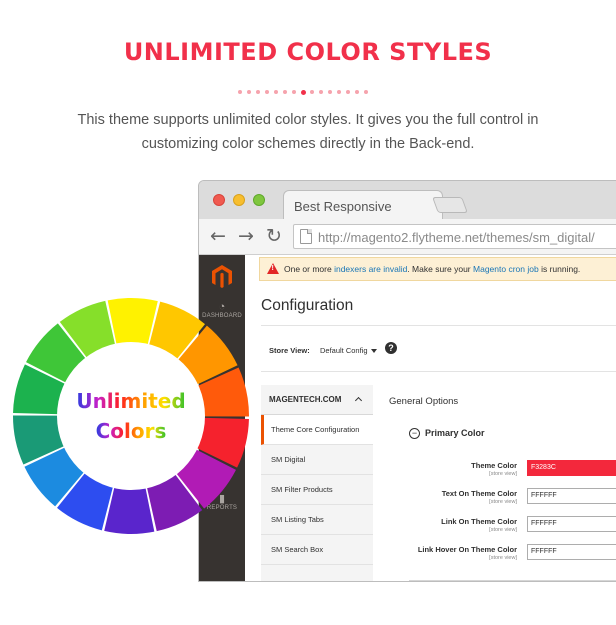  Describe the element at coordinates (289, 350) in the screenshot. I see `store-view-label: Store View:` at that location.